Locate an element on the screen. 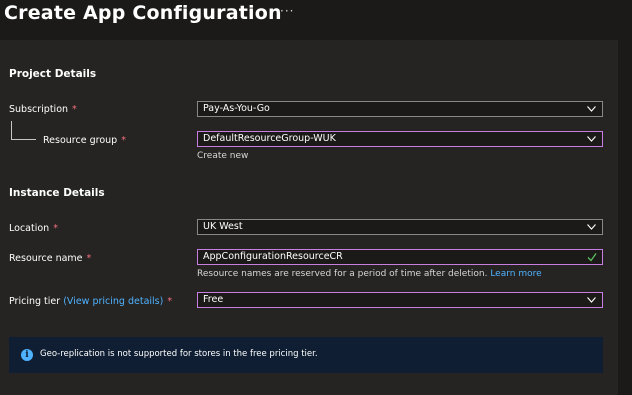 The width and height of the screenshot is (632, 395). subscription-value: Pay-As-You-Go is located at coordinates (236, 108).